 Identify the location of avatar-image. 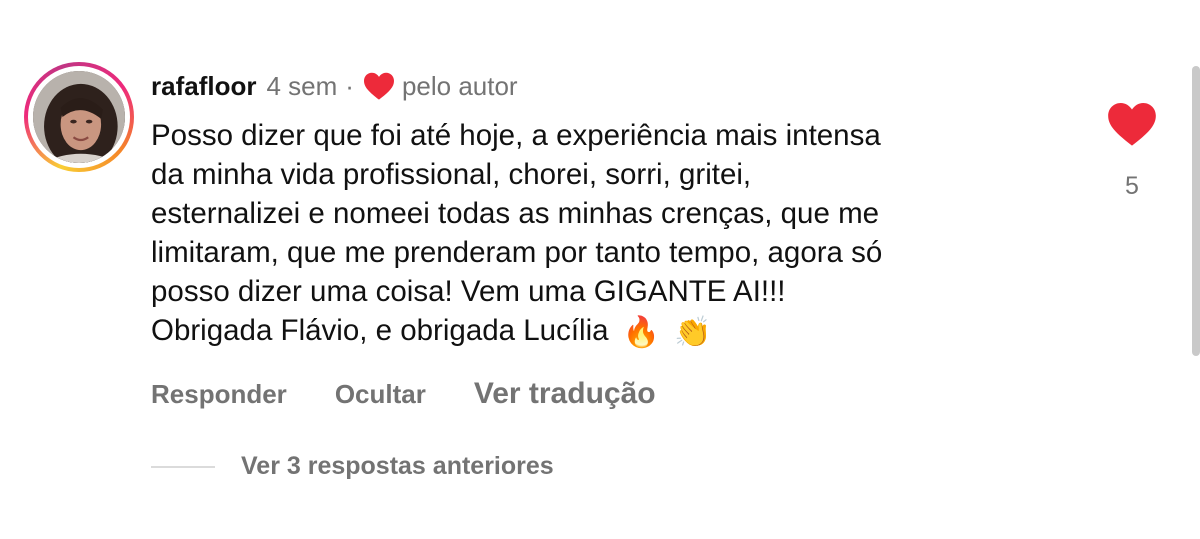
(79, 117).